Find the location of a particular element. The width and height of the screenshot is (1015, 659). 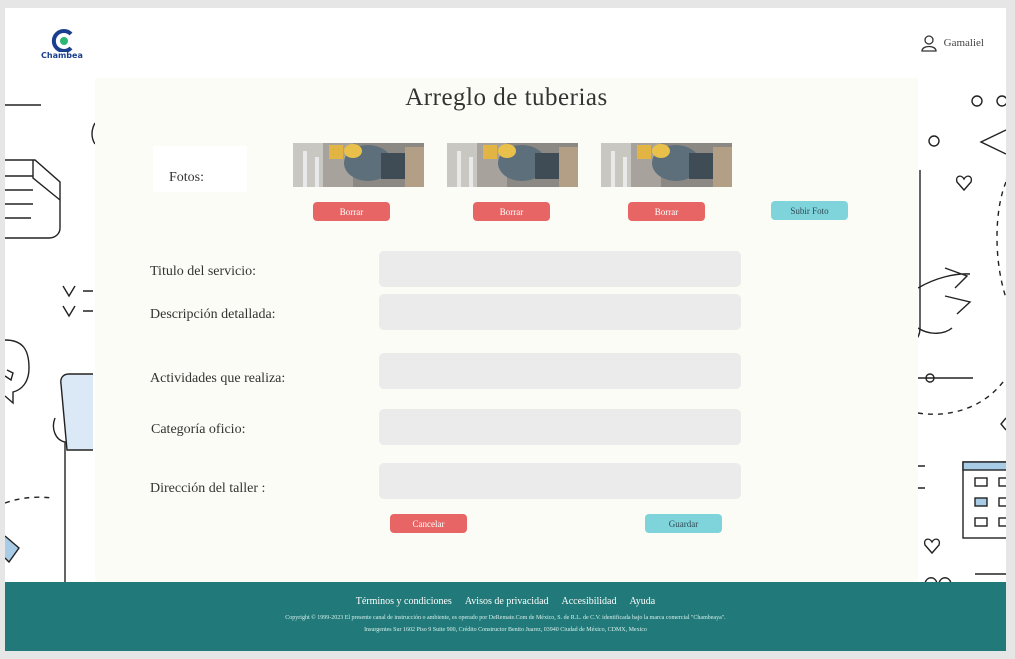

photos-label-box: Fotos: is located at coordinates (200, 169).